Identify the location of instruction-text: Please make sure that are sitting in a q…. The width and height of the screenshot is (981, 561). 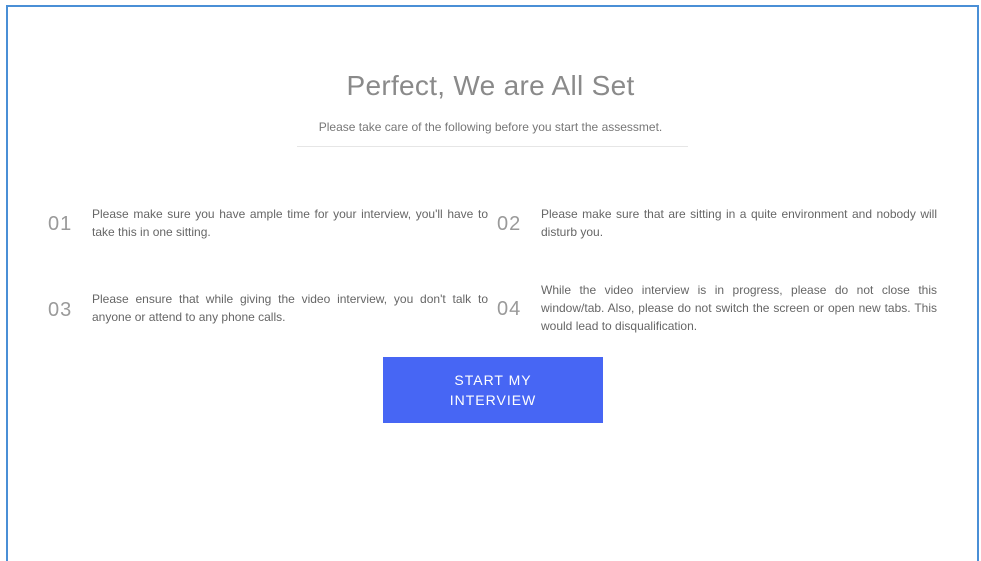
(739, 223).